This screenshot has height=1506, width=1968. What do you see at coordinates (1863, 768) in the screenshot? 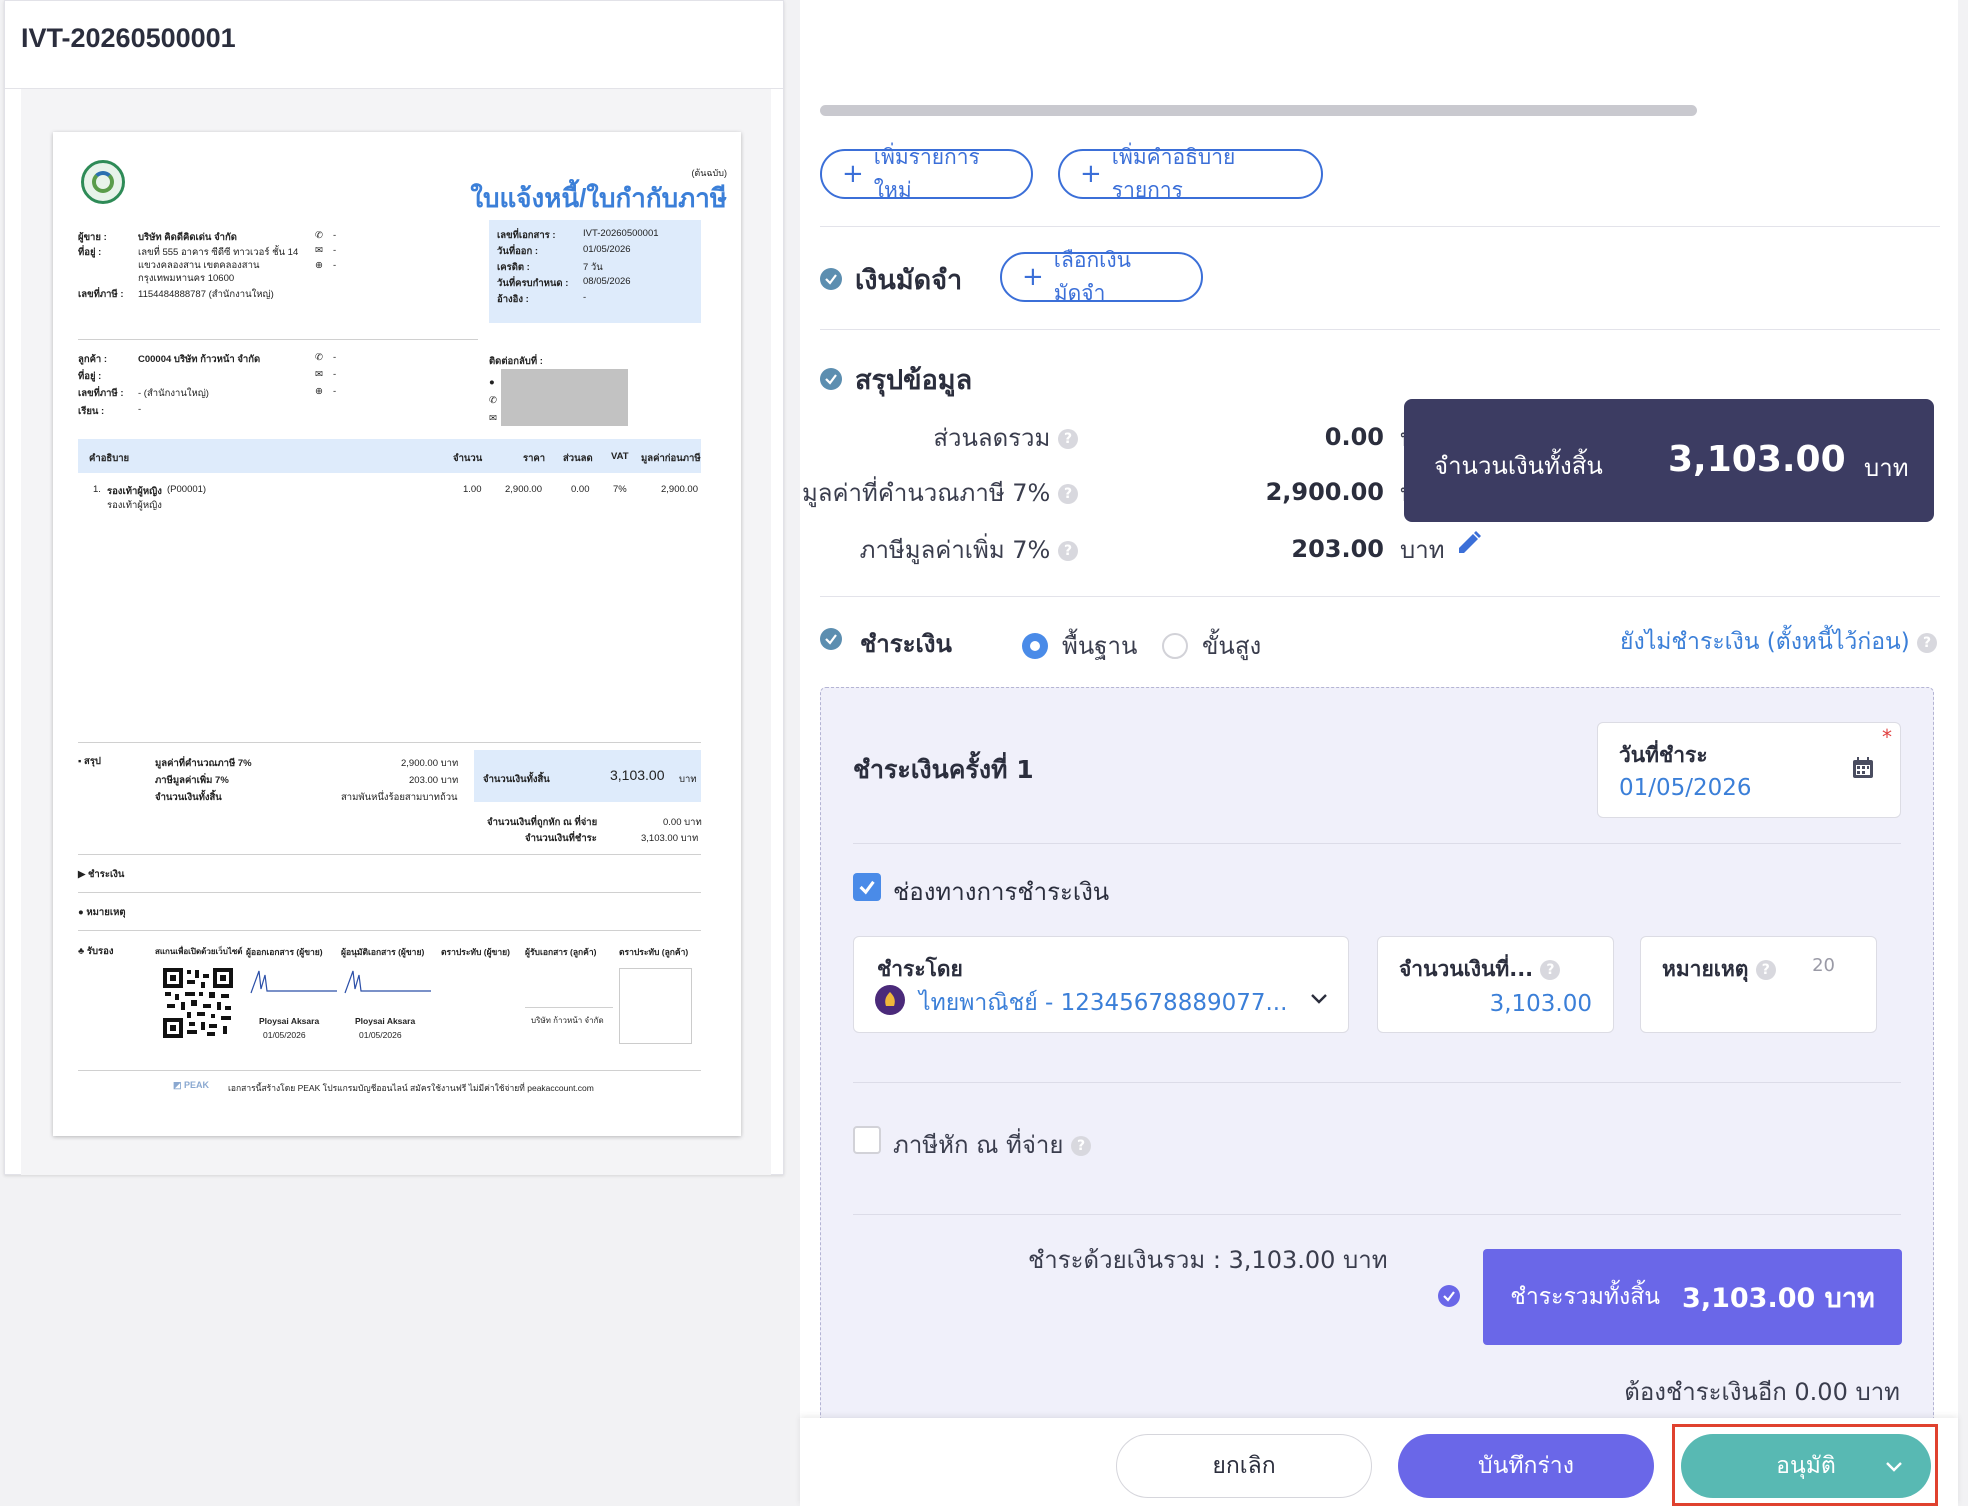
I see `calendar-icon` at bounding box center [1863, 768].